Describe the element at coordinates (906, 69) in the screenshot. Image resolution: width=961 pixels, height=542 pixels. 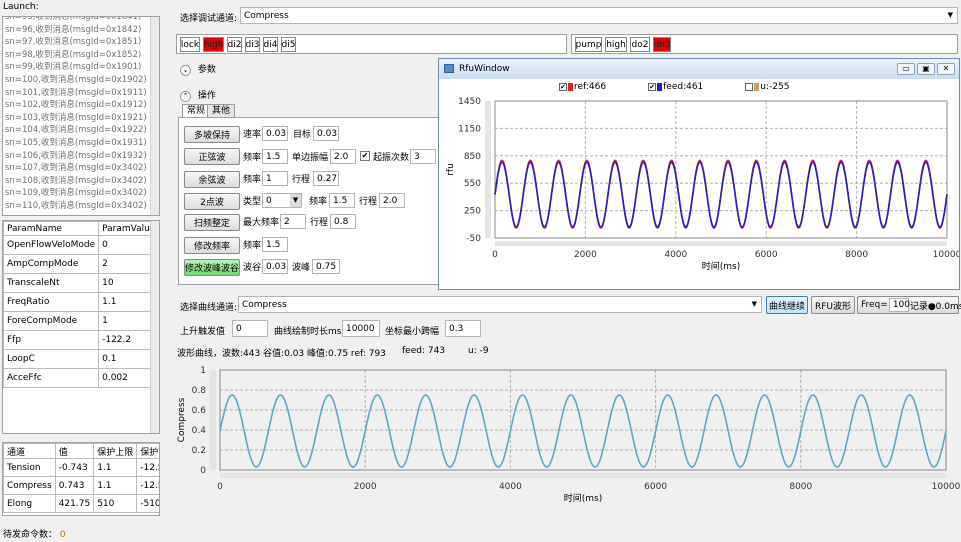
I see `minimize-icon: ▭` at that location.